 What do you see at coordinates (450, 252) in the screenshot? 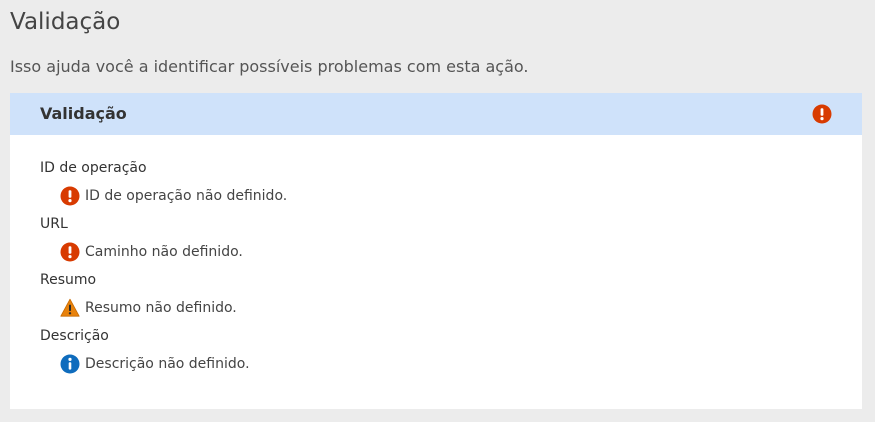
I see `validation-message: Caminho não definido.` at bounding box center [450, 252].